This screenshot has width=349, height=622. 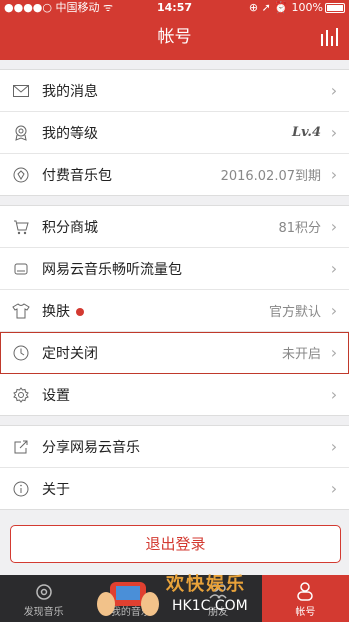 What do you see at coordinates (21, 395) in the screenshot?
I see `gear-icon` at bounding box center [21, 395].